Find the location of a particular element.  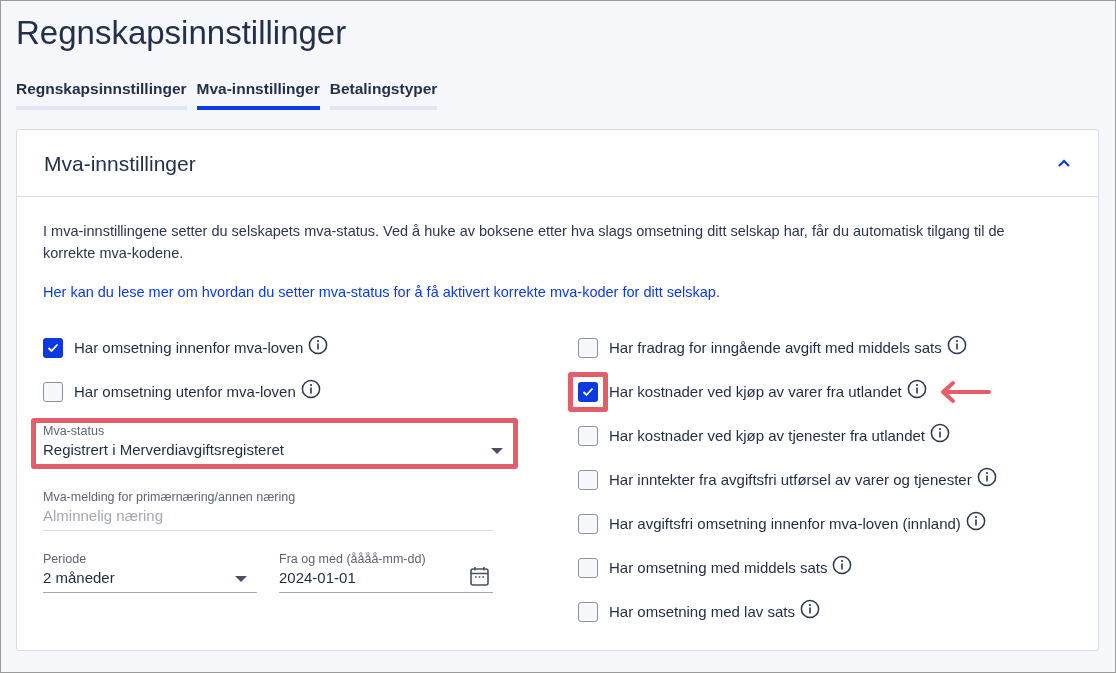

page-title: Regnskapsinnstillinger is located at coordinates (181, 33).